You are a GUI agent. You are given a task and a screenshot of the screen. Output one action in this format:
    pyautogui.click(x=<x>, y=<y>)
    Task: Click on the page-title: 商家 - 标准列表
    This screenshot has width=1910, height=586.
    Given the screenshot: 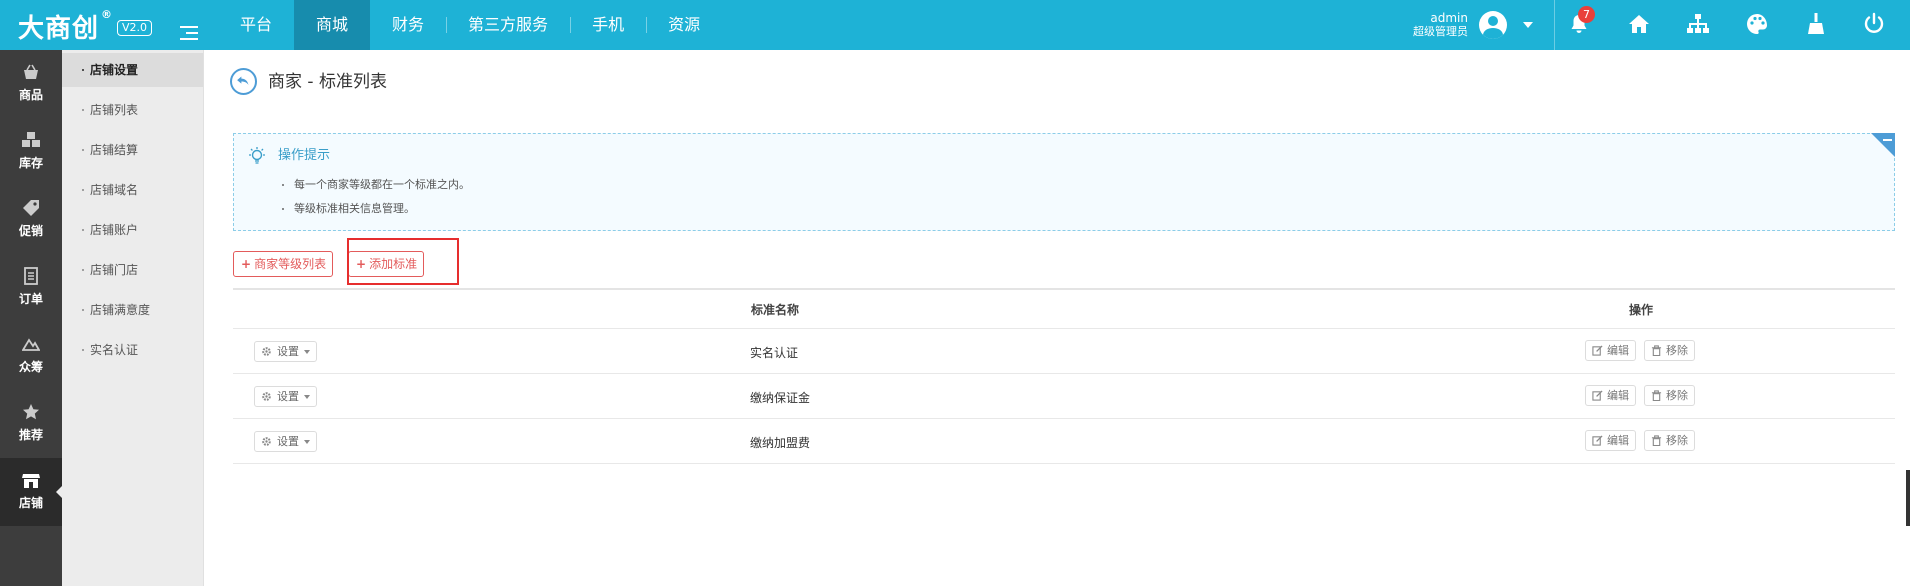 What is the action you would take?
    pyautogui.click(x=327, y=82)
    